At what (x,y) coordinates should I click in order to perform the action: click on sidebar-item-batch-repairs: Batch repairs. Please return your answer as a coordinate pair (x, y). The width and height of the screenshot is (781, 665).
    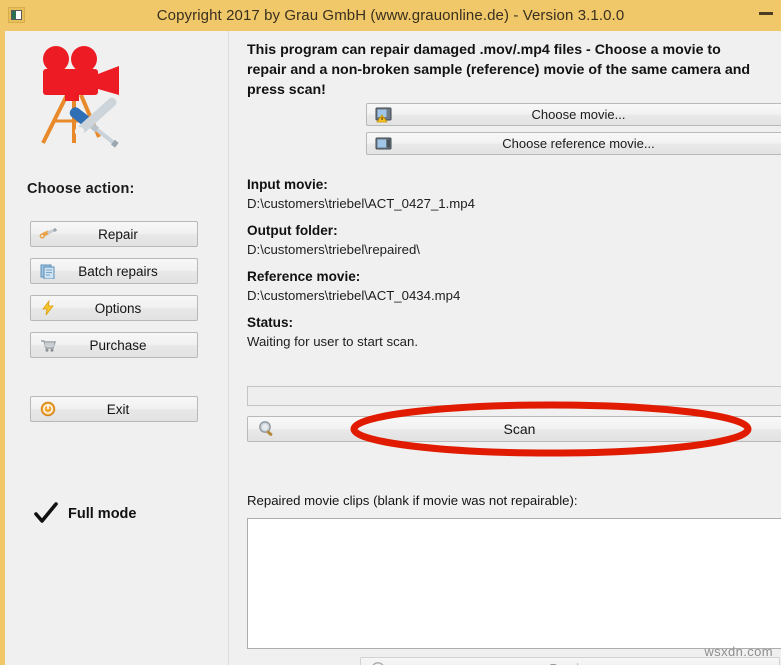
    Looking at the image, I should click on (114, 271).